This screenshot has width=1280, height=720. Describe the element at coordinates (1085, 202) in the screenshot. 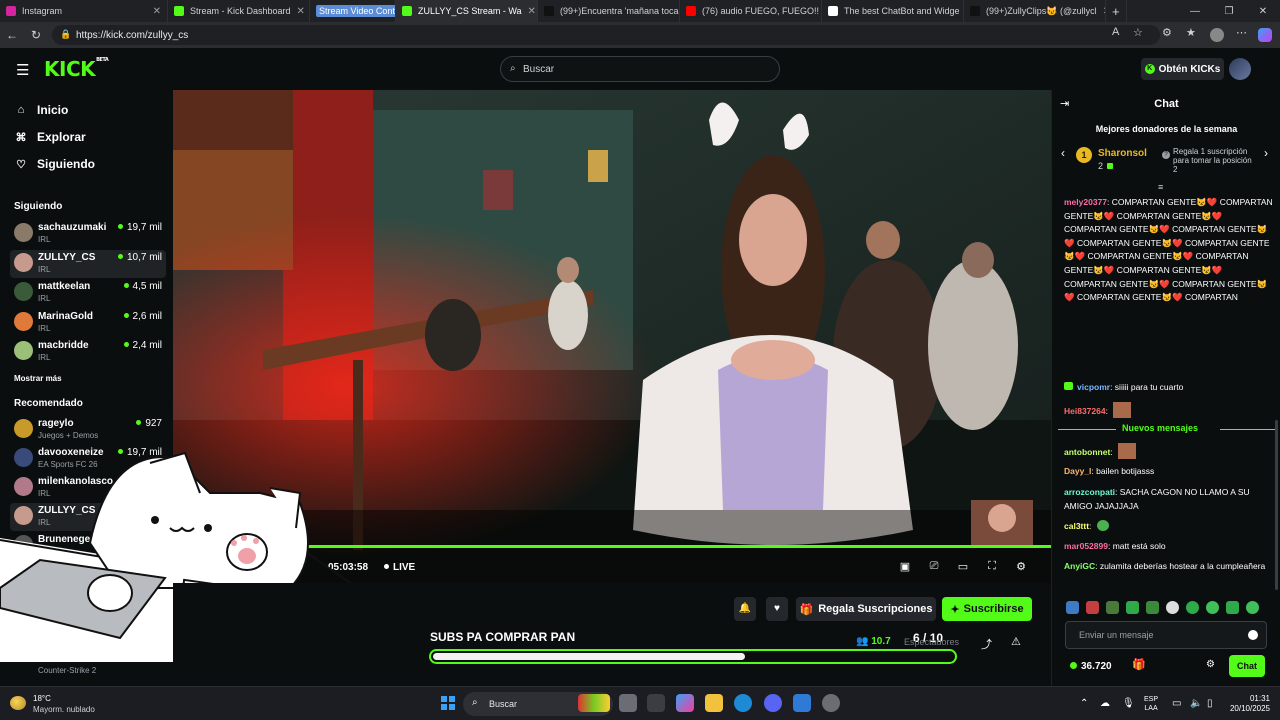

I see `chat-username: mely20377` at that location.